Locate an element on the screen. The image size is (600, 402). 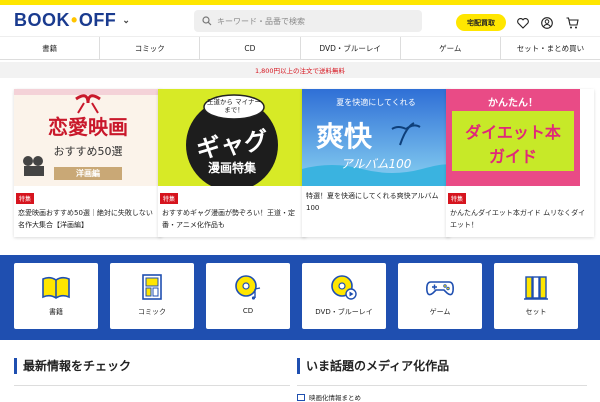
feature-image-badge: 洋画編 is located at coordinates (88, 173).